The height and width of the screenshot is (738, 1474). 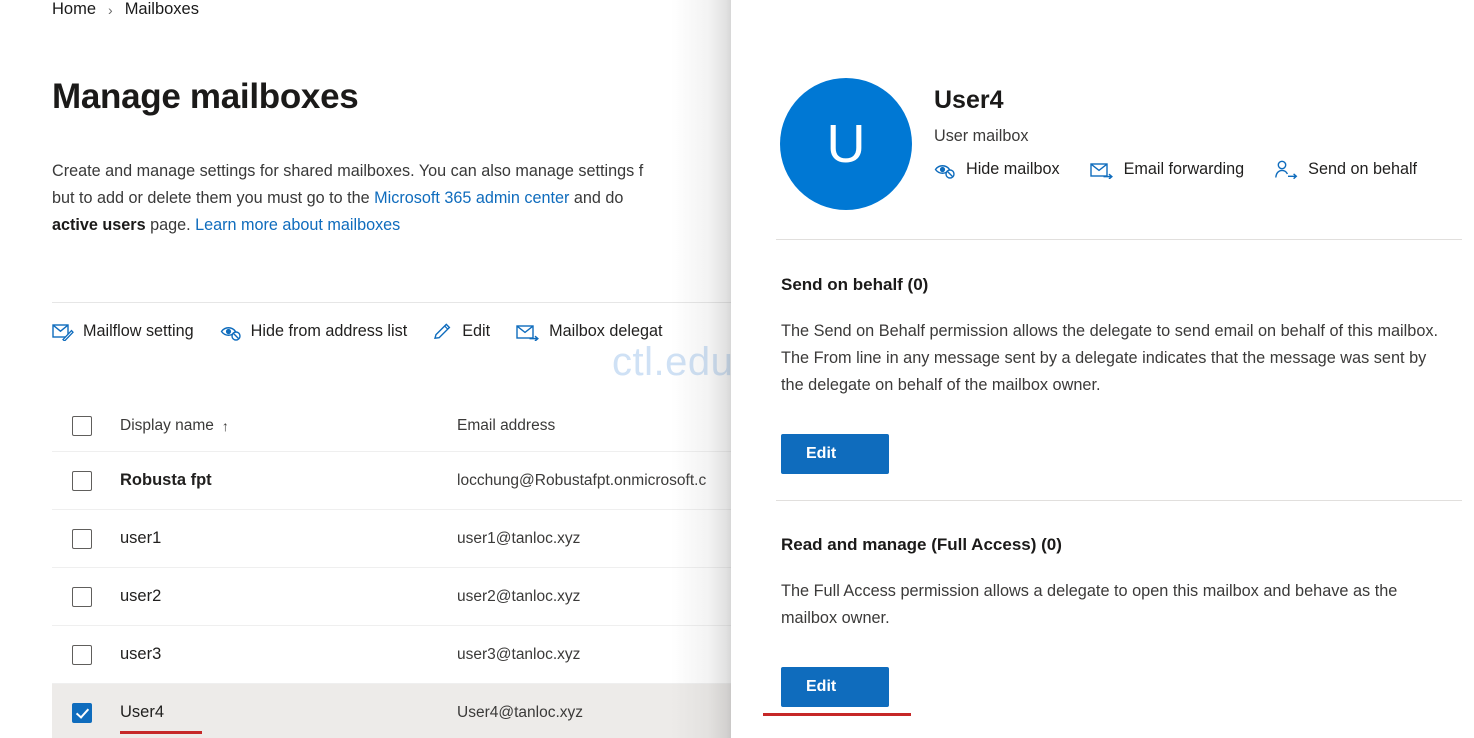 What do you see at coordinates (519, 538) in the screenshot?
I see `row-email-address: user1@tanloc.xyz` at bounding box center [519, 538].